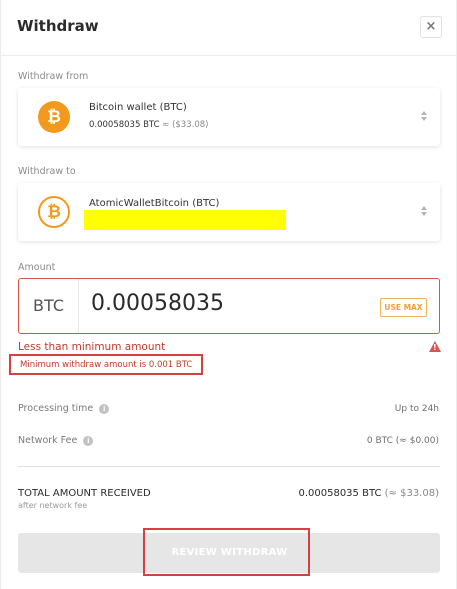 This screenshot has height=589, width=457. Describe the element at coordinates (157, 303) in the screenshot. I see `amount-input: 0.00058035` at that location.